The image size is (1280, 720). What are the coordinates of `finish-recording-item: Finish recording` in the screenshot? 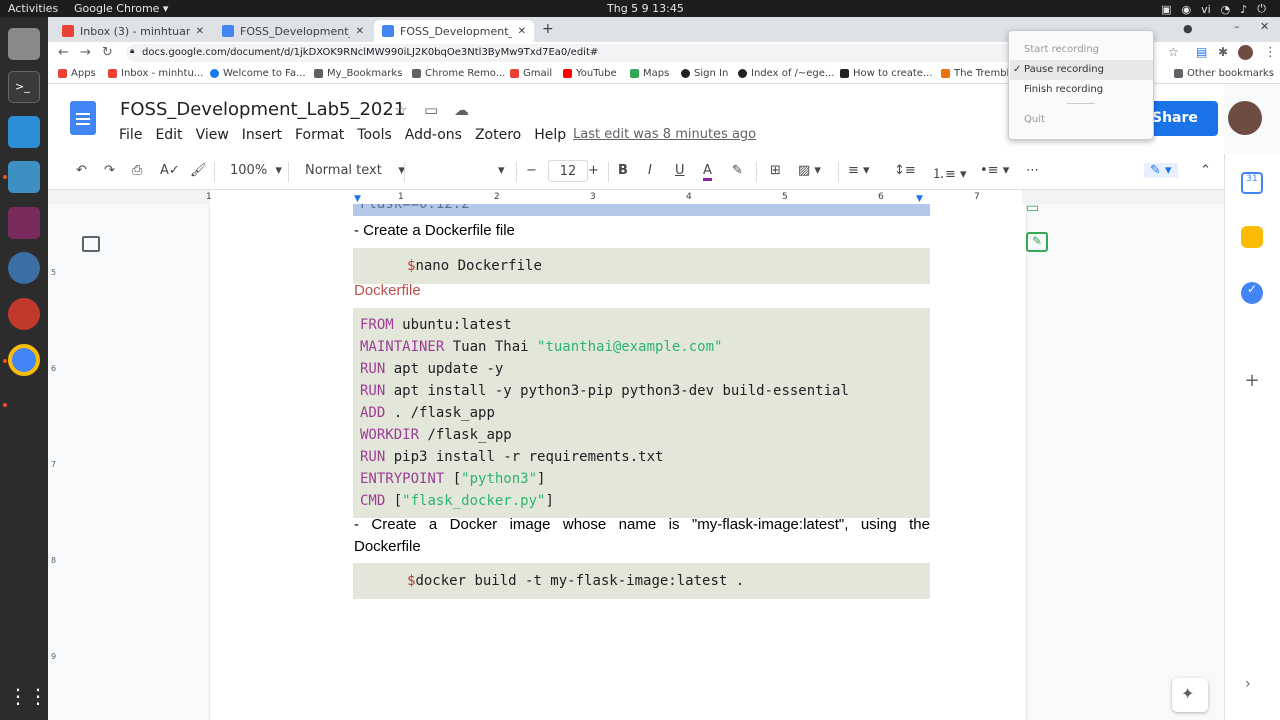 It's located at (1063, 89).